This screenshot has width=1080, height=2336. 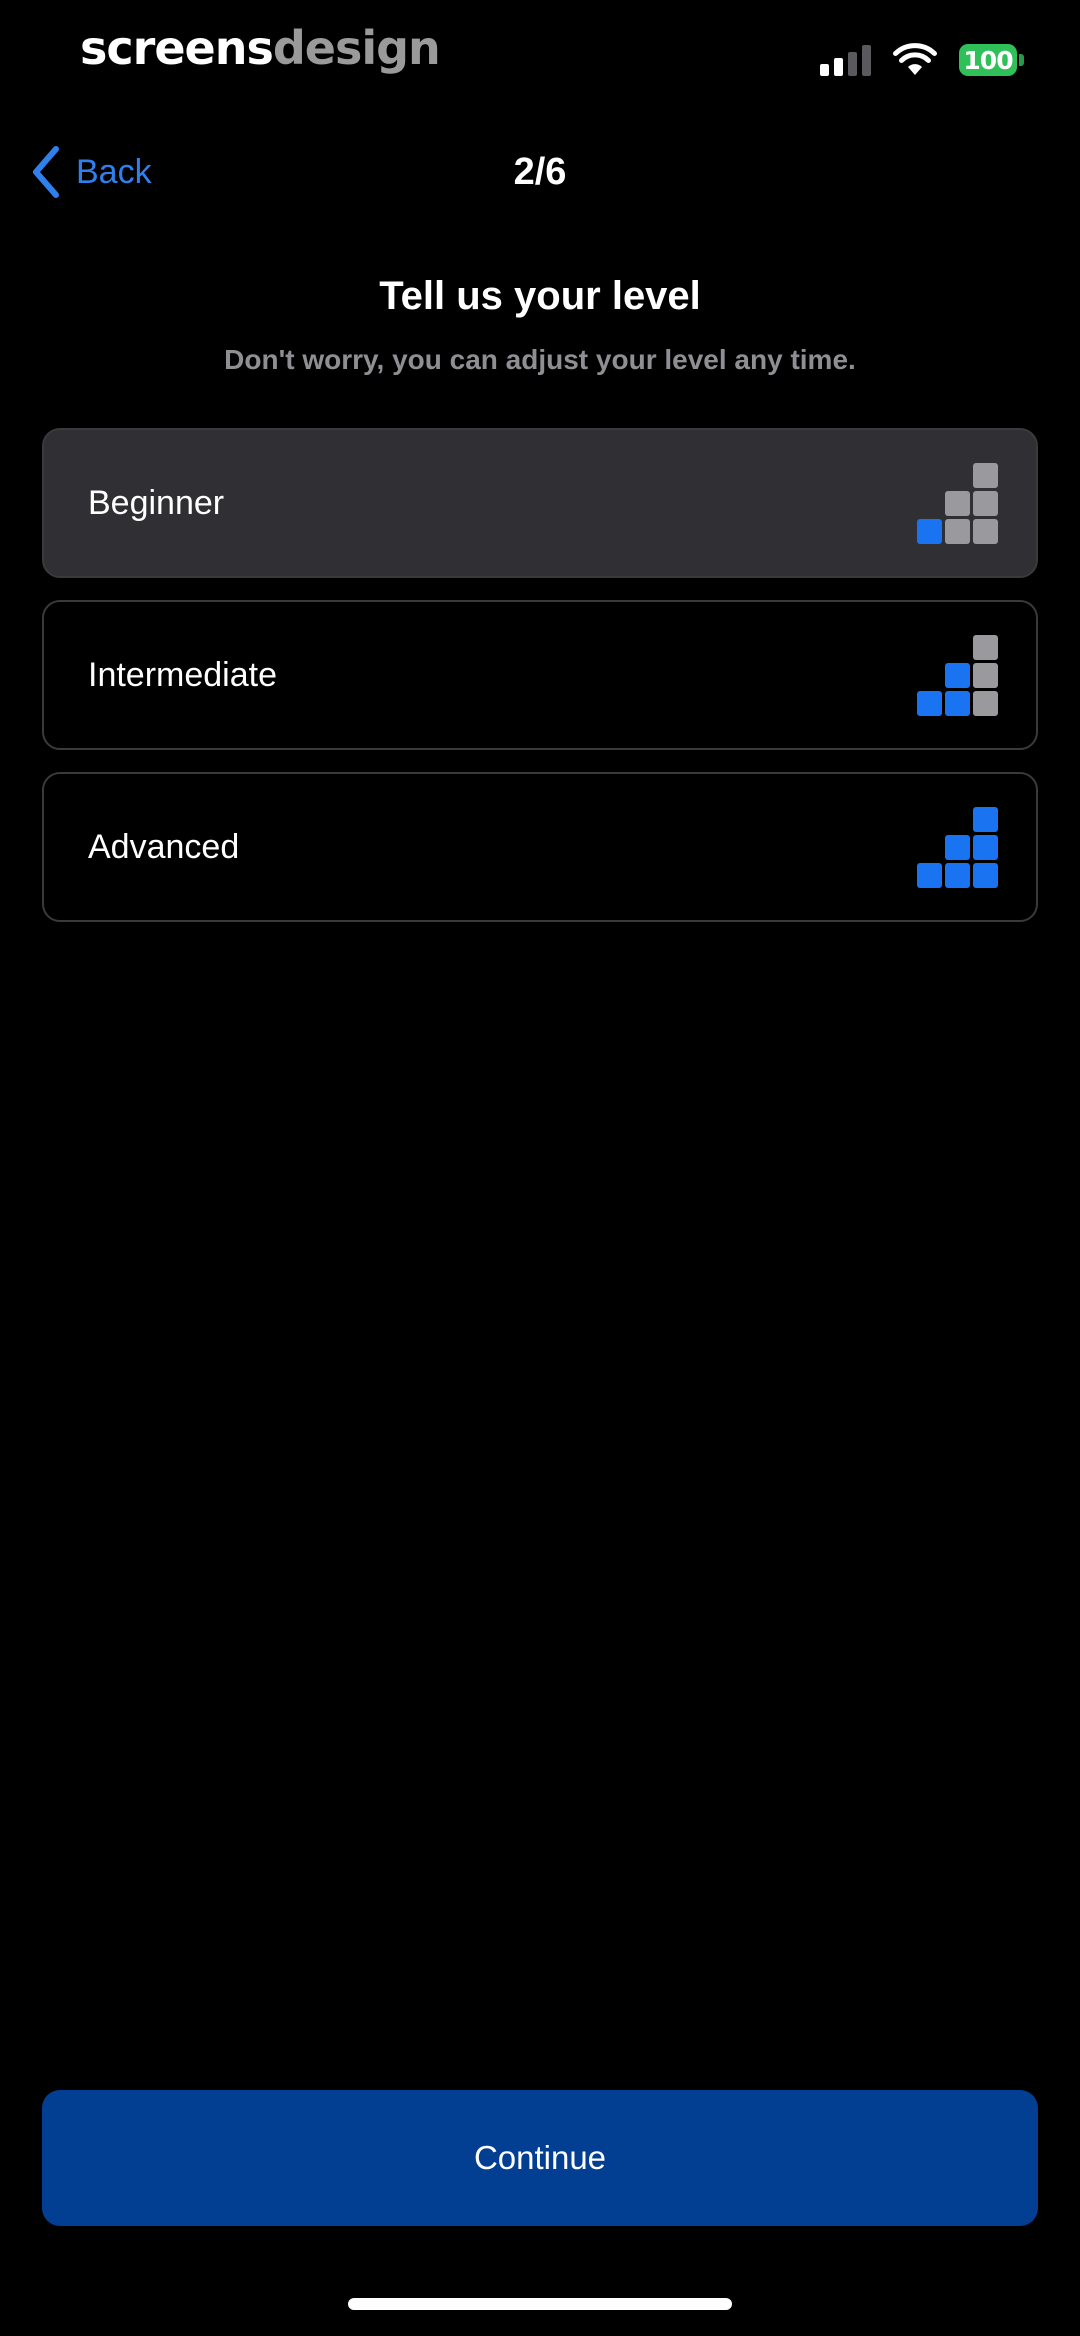 I want to click on continue-label: Continue, so click(x=540, y=2157).